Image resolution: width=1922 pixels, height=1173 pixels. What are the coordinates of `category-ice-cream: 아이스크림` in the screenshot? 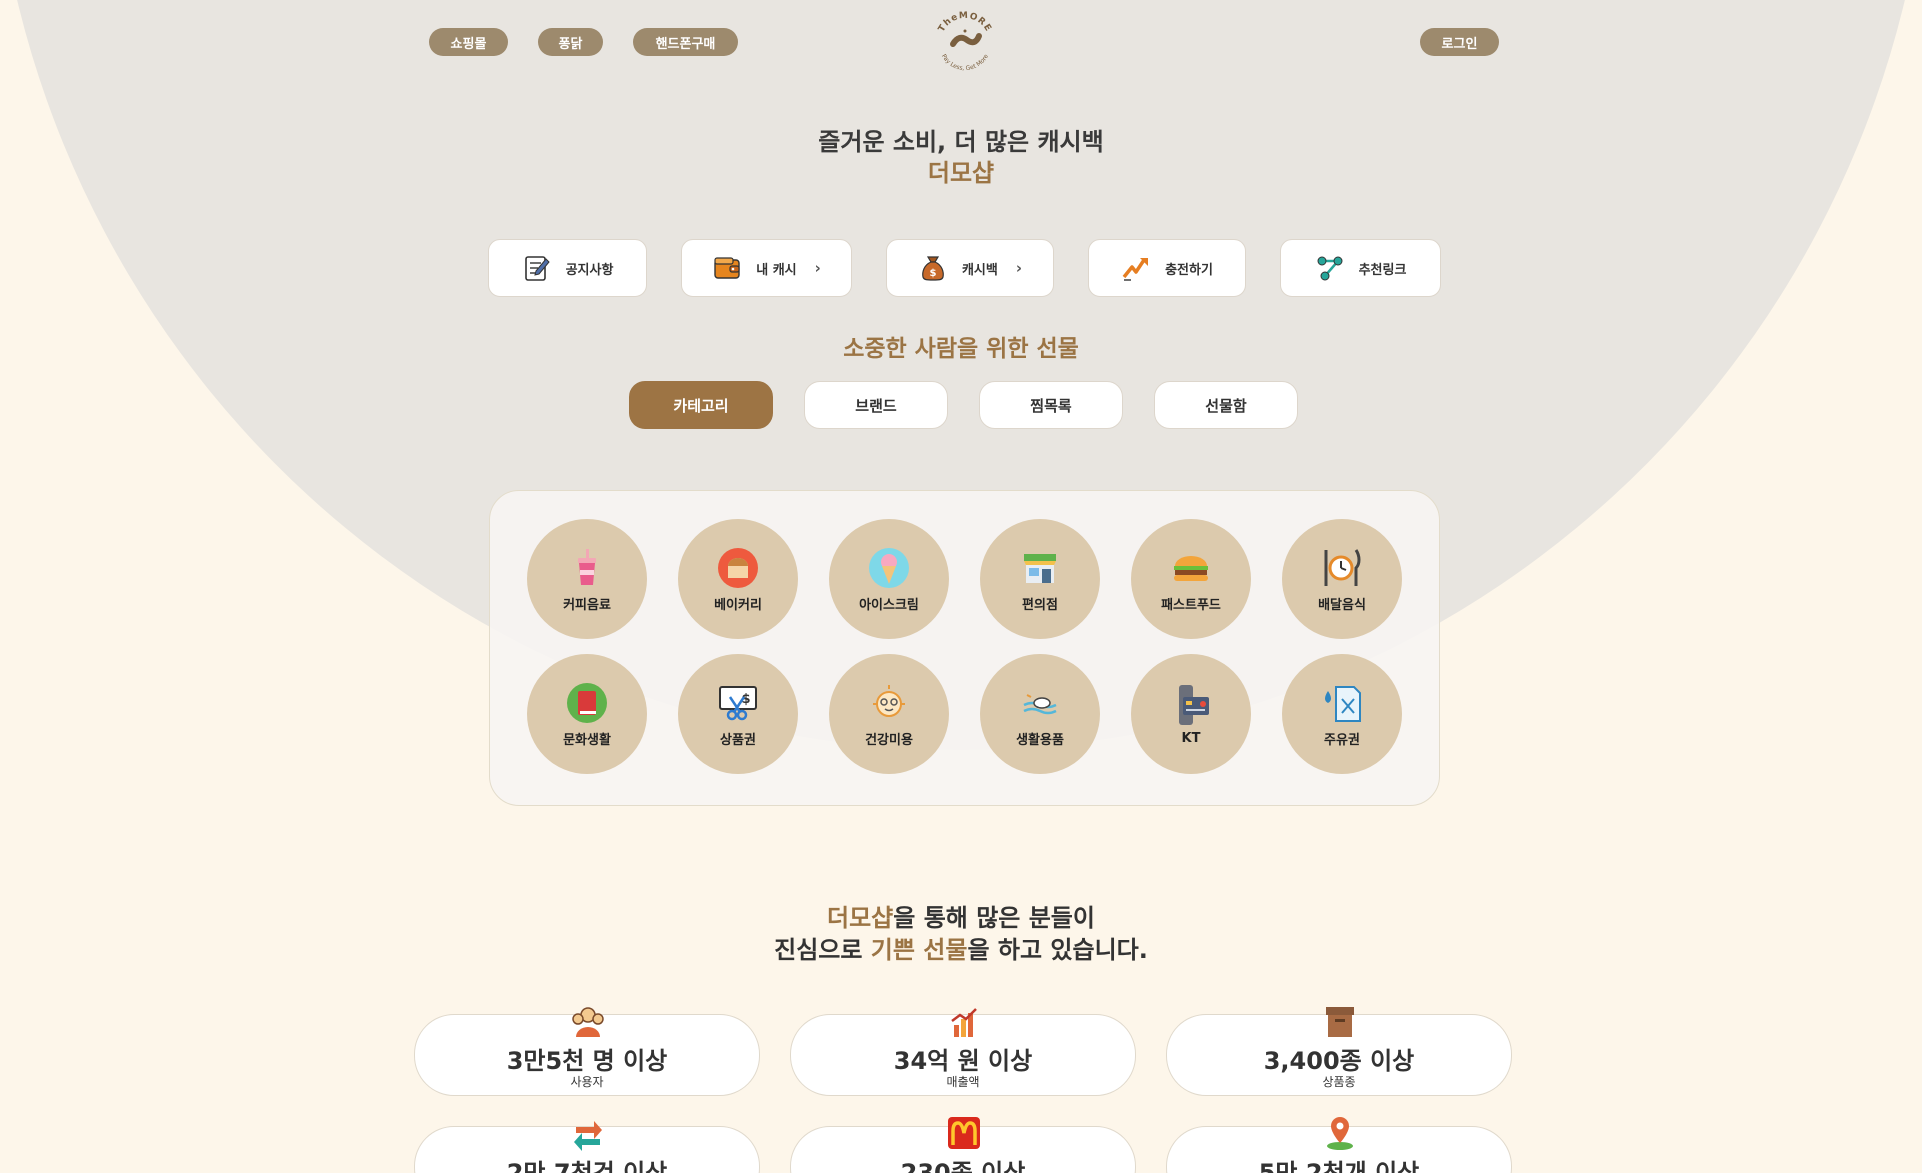 It's located at (889, 579).